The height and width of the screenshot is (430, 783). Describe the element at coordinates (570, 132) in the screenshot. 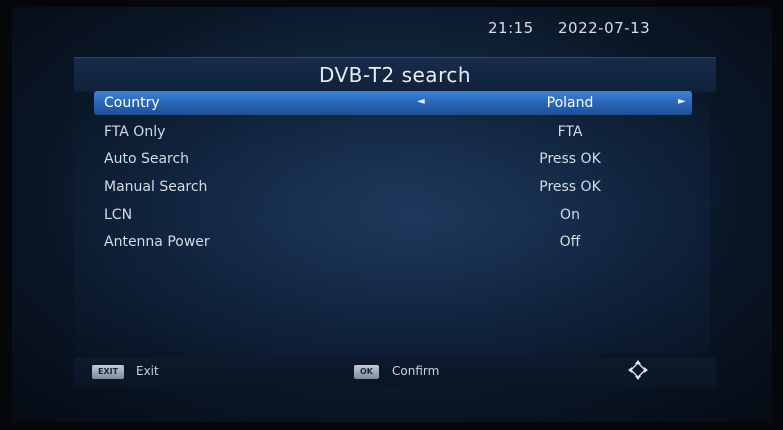

I see `menu-item-value: FTA` at that location.